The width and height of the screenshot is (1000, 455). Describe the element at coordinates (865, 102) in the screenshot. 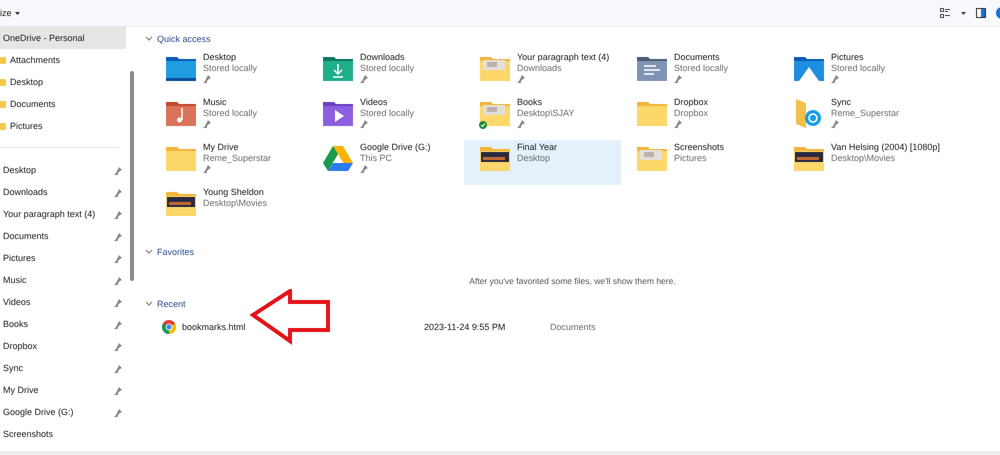

I see `folder-name: Sync` at that location.